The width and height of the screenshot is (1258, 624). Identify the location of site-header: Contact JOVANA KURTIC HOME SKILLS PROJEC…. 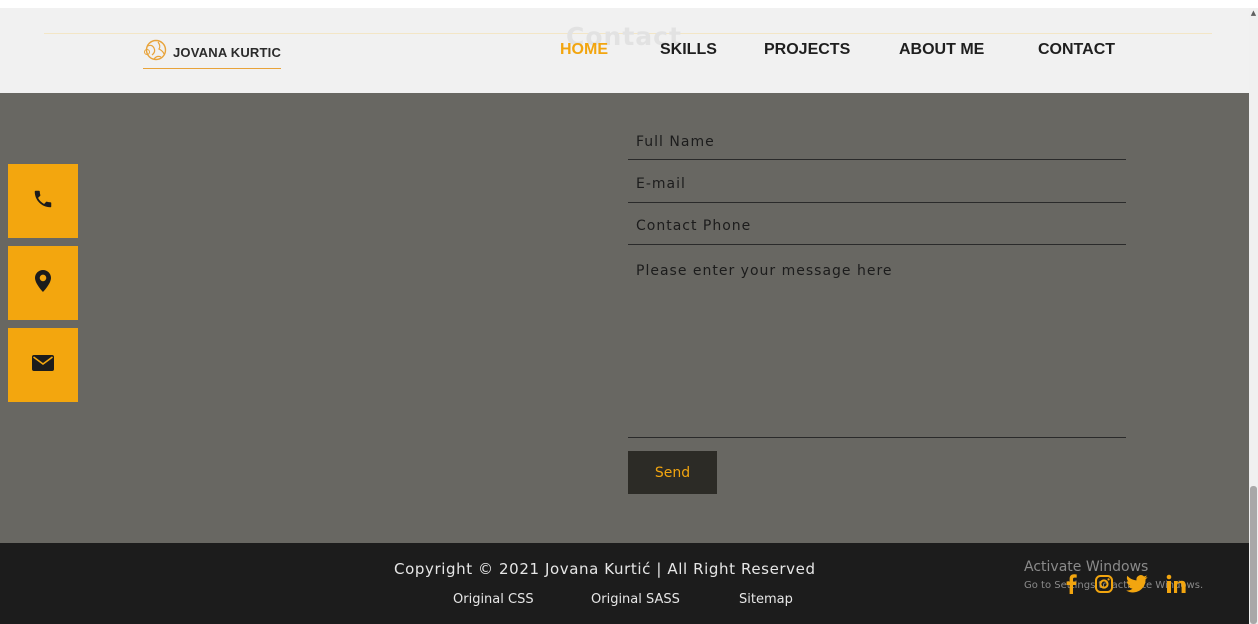
(629, 50).